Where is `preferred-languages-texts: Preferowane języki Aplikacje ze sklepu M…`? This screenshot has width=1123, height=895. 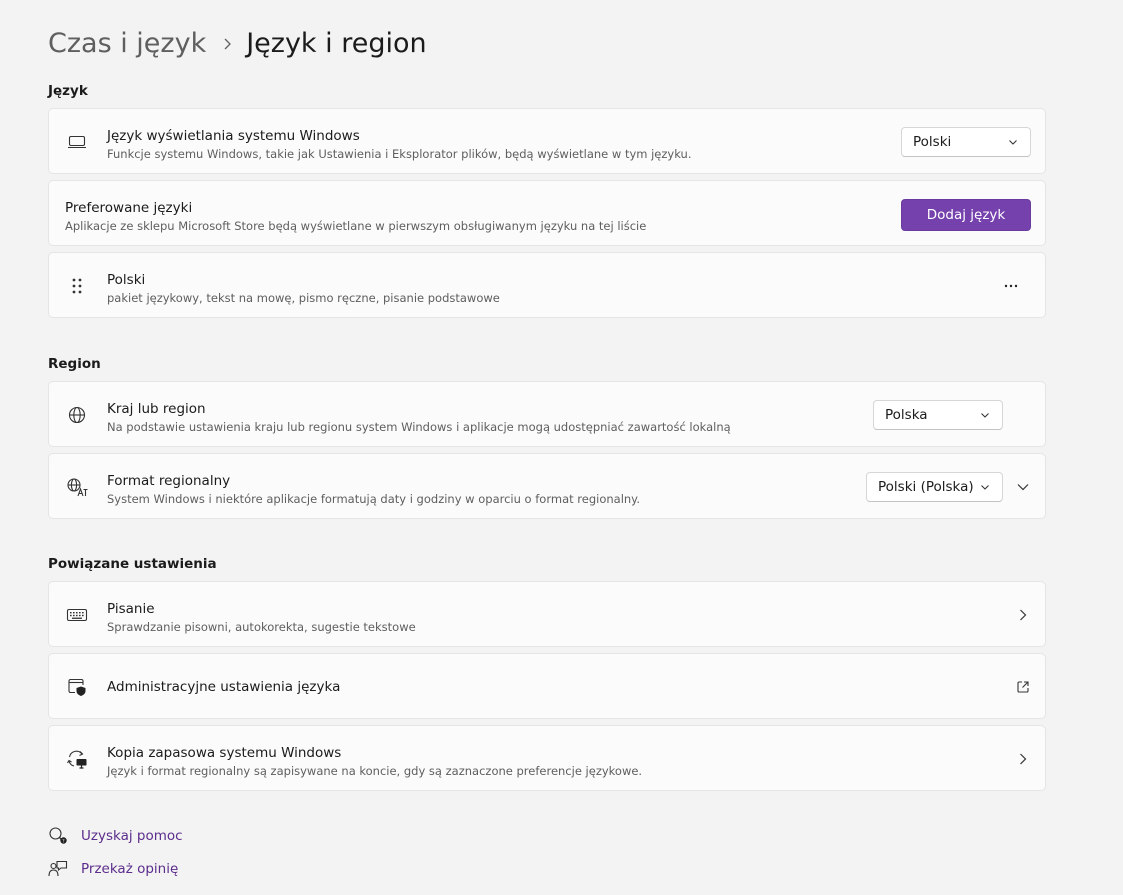
preferred-languages-texts: Preferowane języki Aplikacje ze sklepu M… is located at coordinates (355, 217).